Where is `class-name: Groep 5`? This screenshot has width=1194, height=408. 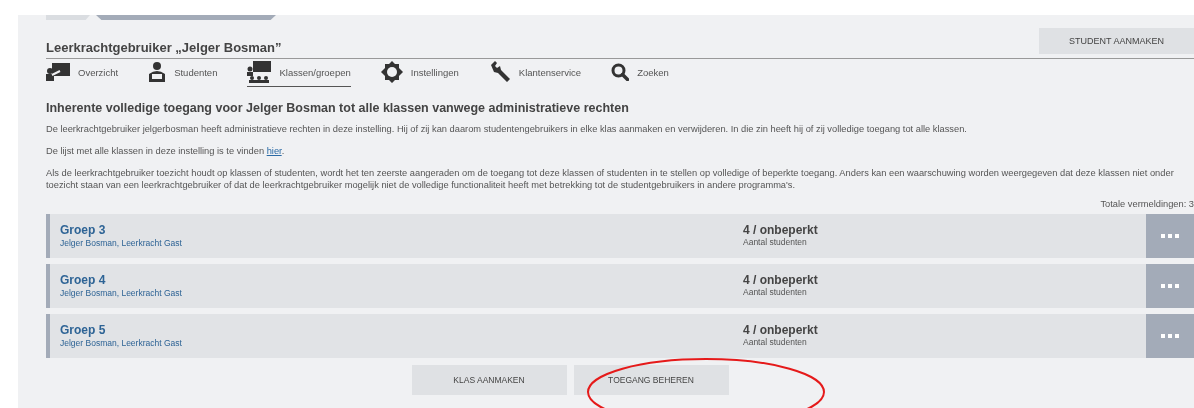 class-name: Groep 5 is located at coordinates (401, 330).